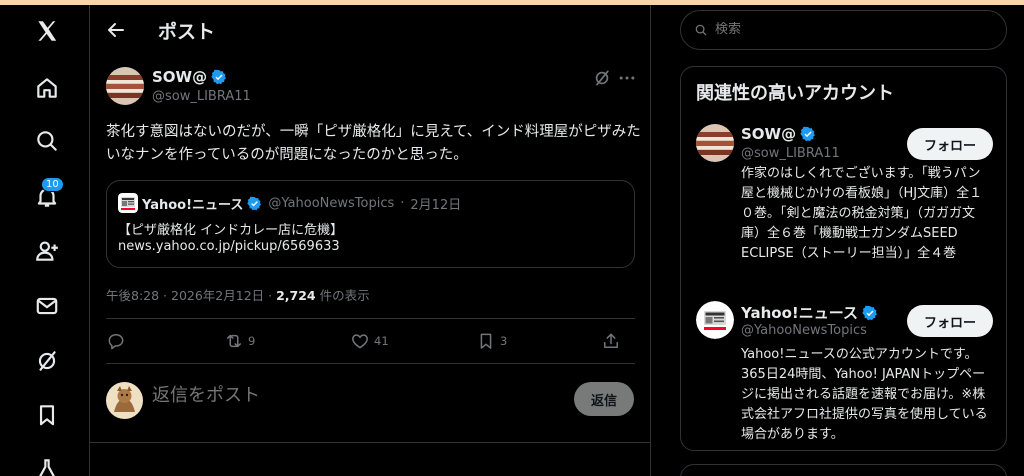 Image resolution: width=1024 pixels, height=476 pixels. I want to click on repost-button: 9, so click(239, 341).